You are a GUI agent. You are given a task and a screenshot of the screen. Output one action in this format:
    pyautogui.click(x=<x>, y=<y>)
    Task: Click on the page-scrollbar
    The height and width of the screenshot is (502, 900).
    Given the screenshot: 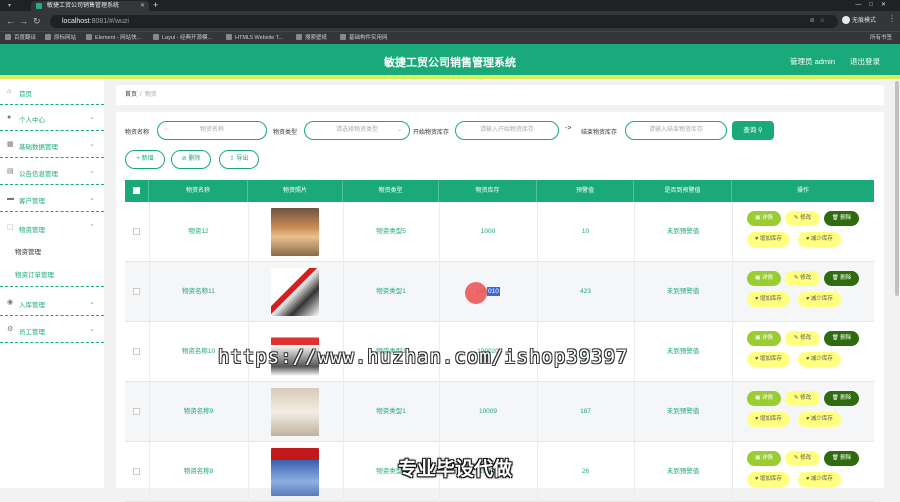 What is the action you would take?
    pyautogui.click(x=897, y=283)
    